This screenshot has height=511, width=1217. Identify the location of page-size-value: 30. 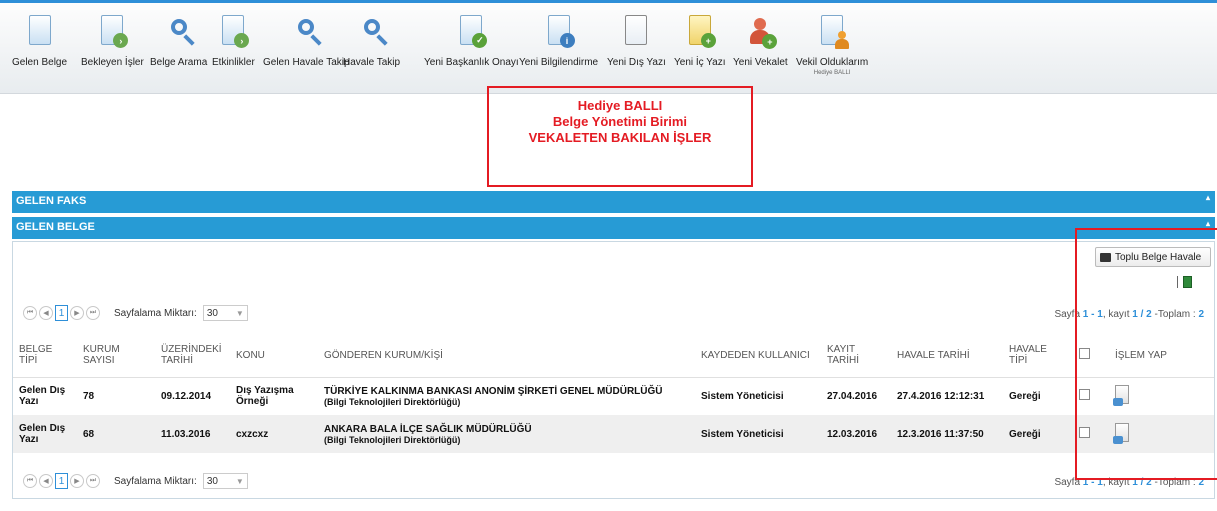
(212, 481).